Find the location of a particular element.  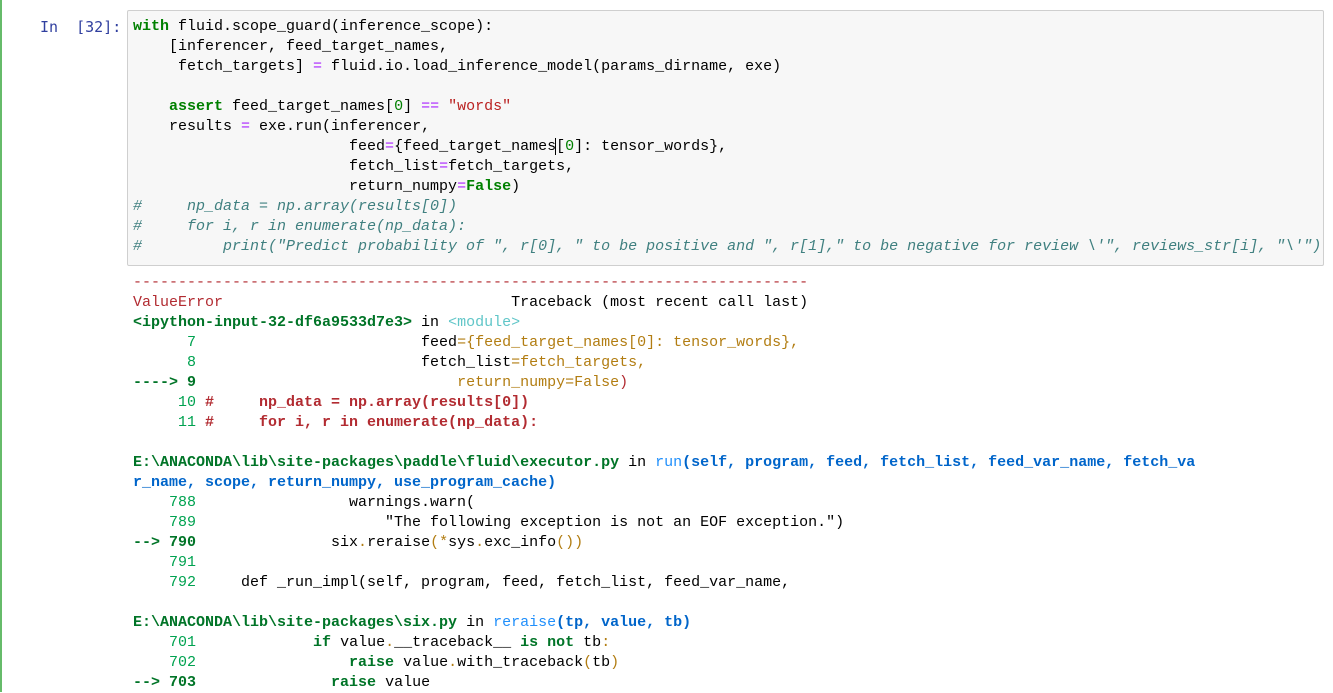

code-token: fluid.scope_guard(inference_scope): is located at coordinates (331, 26).